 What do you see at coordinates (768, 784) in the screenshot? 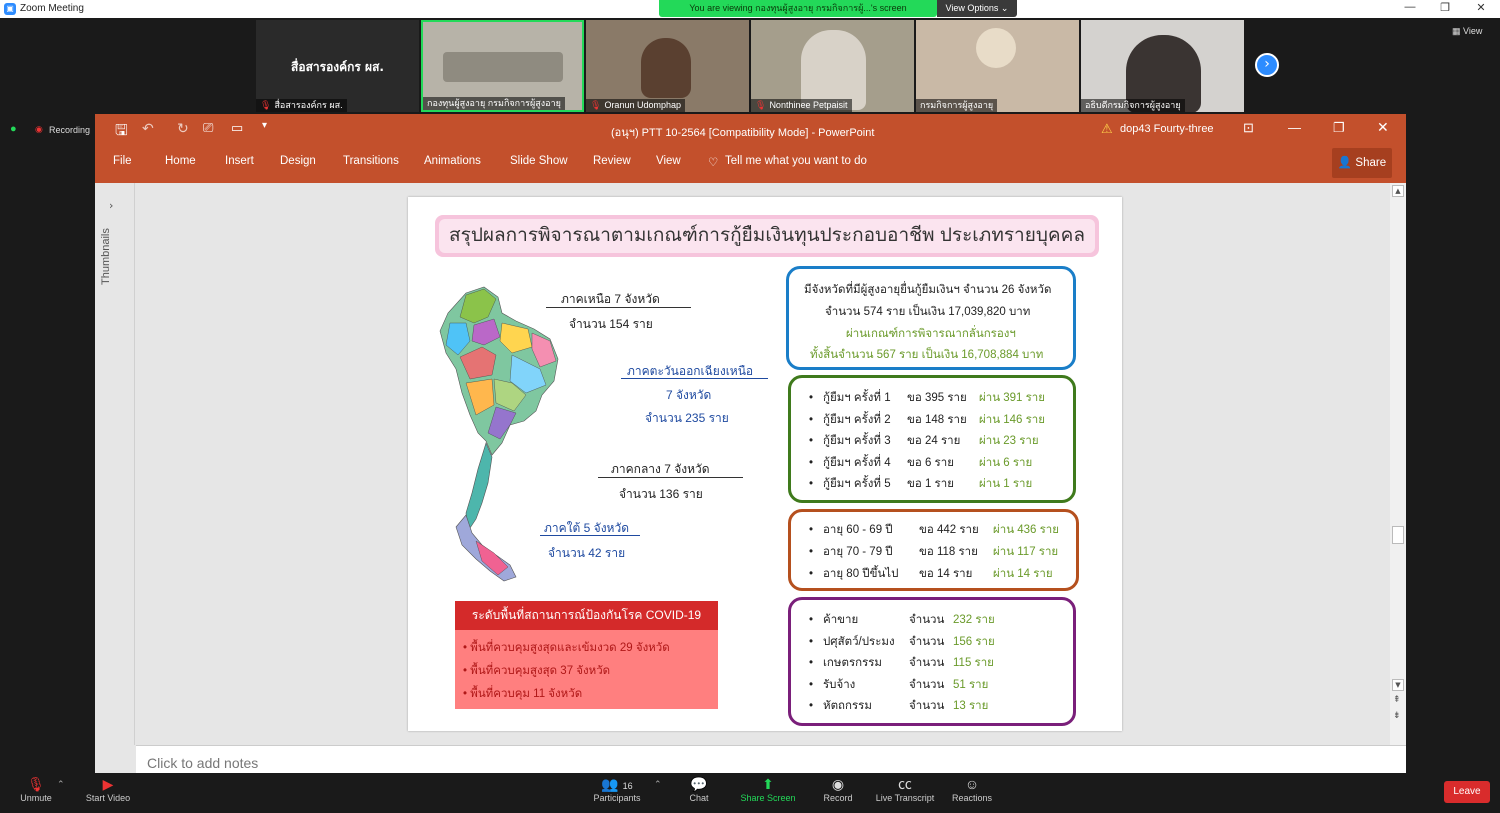
I see `share-screen-icon: ⬆` at bounding box center [768, 784].